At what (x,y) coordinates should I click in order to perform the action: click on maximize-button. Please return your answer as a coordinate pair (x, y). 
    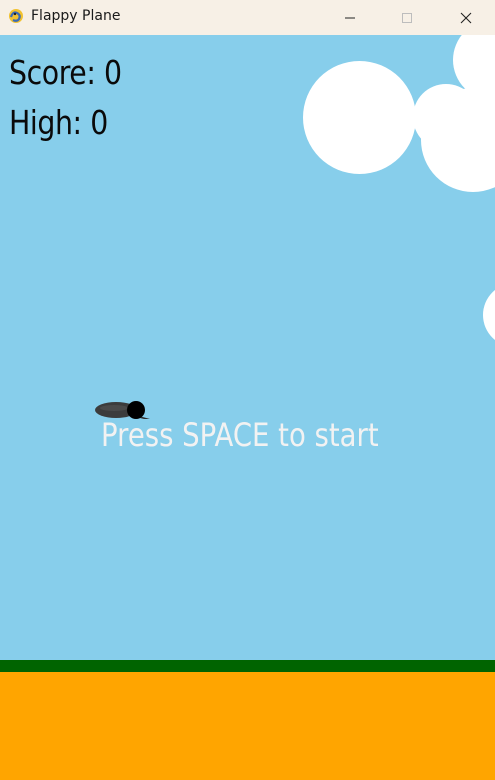
    Looking at the image, I should click on (407, 17).